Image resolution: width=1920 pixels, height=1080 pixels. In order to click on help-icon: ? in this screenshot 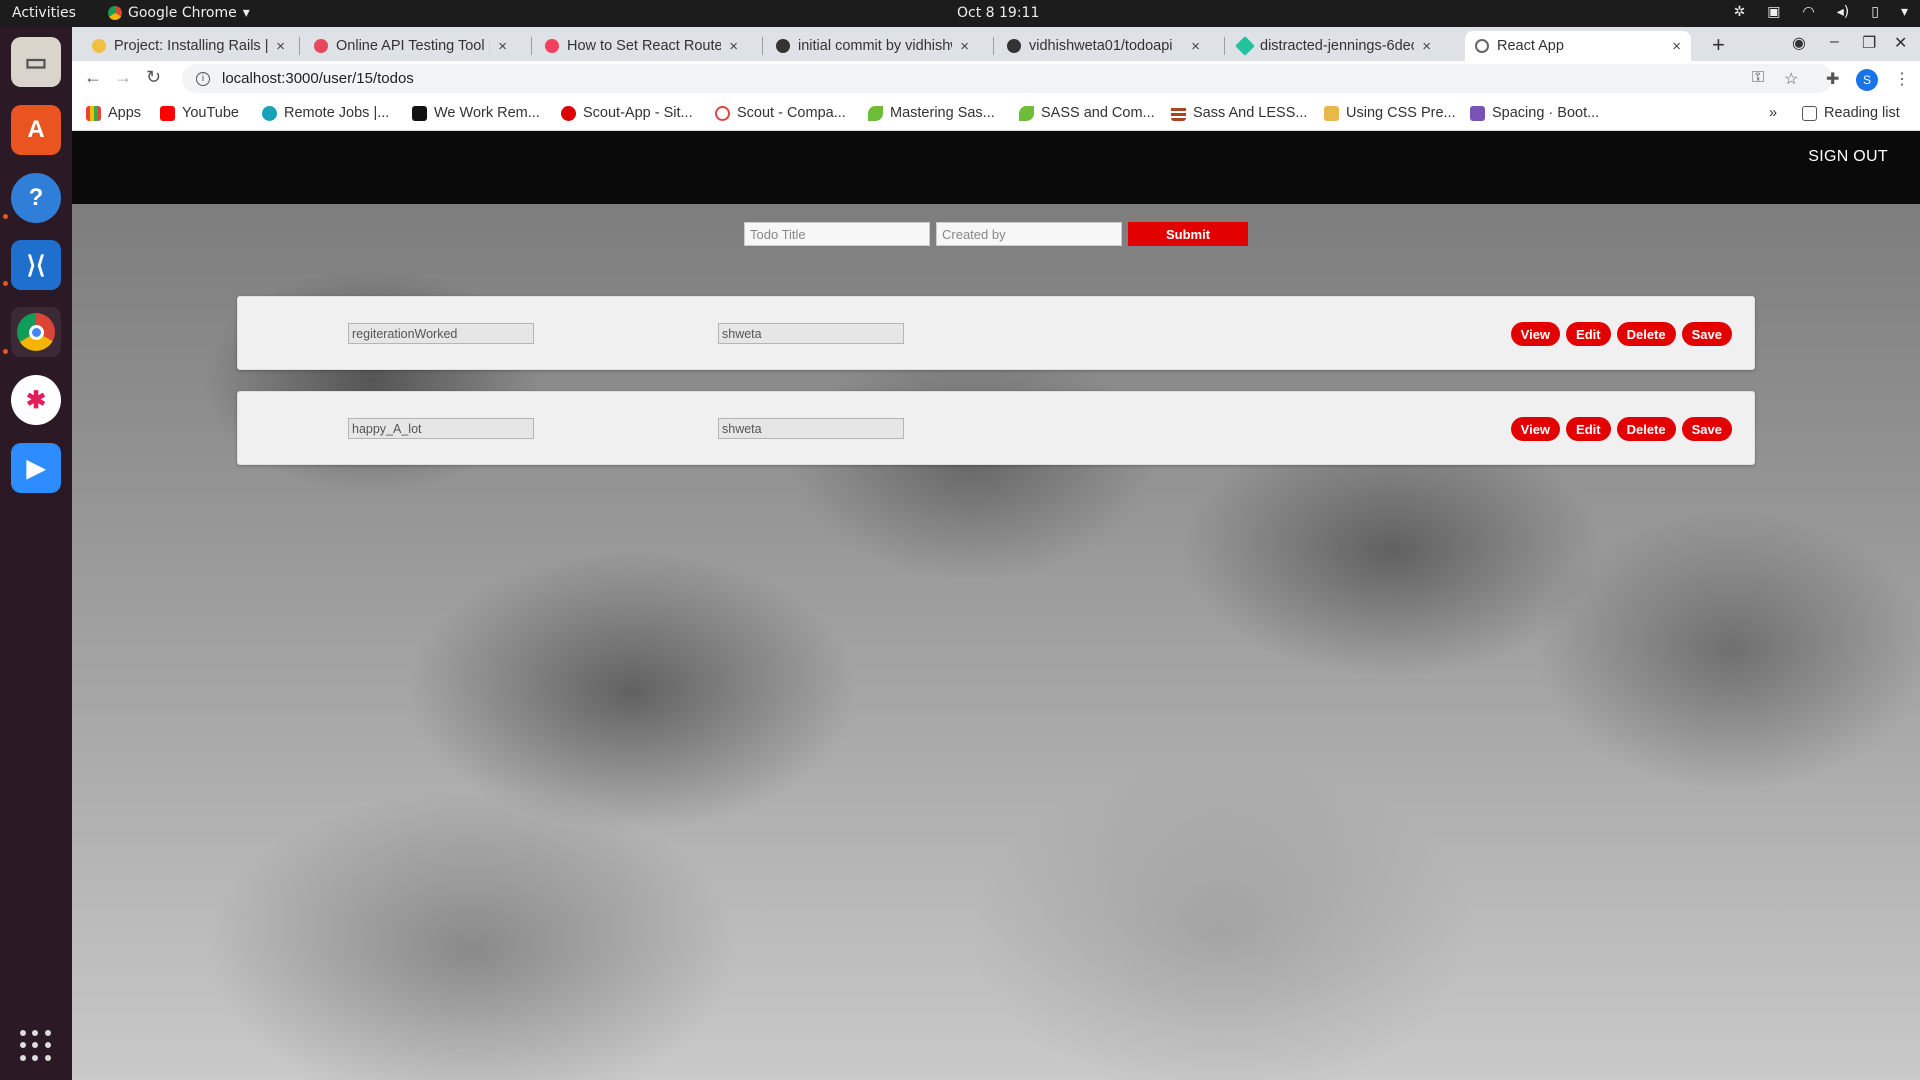, I will do `click(36, 198)`.